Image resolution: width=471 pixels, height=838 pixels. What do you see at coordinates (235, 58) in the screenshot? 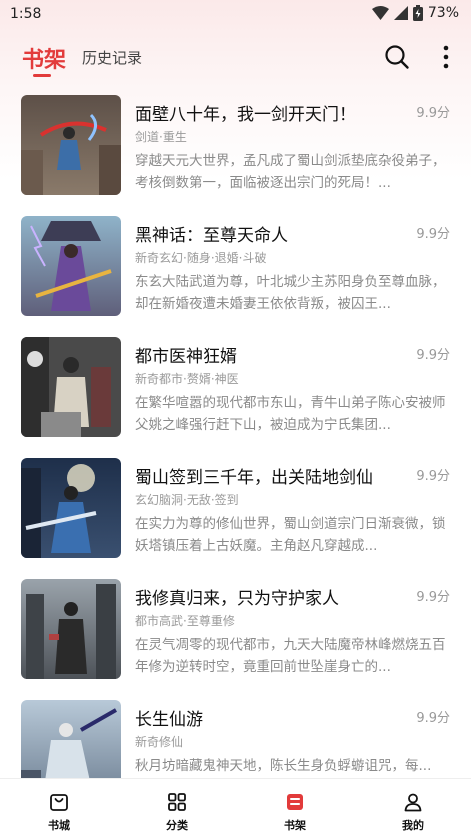
I see `top-tabs: 书架 历史记录` at bounding box center [235, 58].